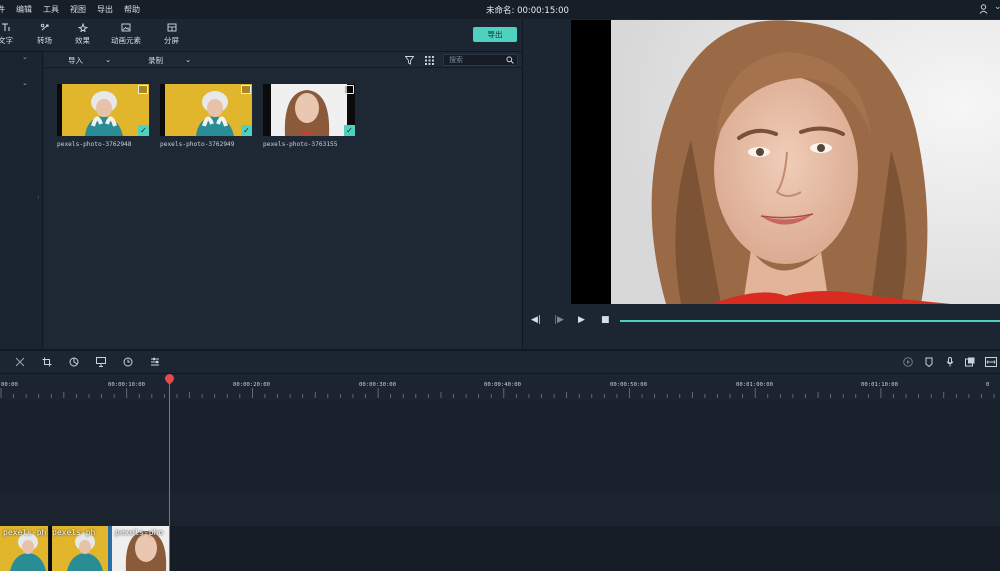  I want to click on tool-text: 文字, so click(6, 34).